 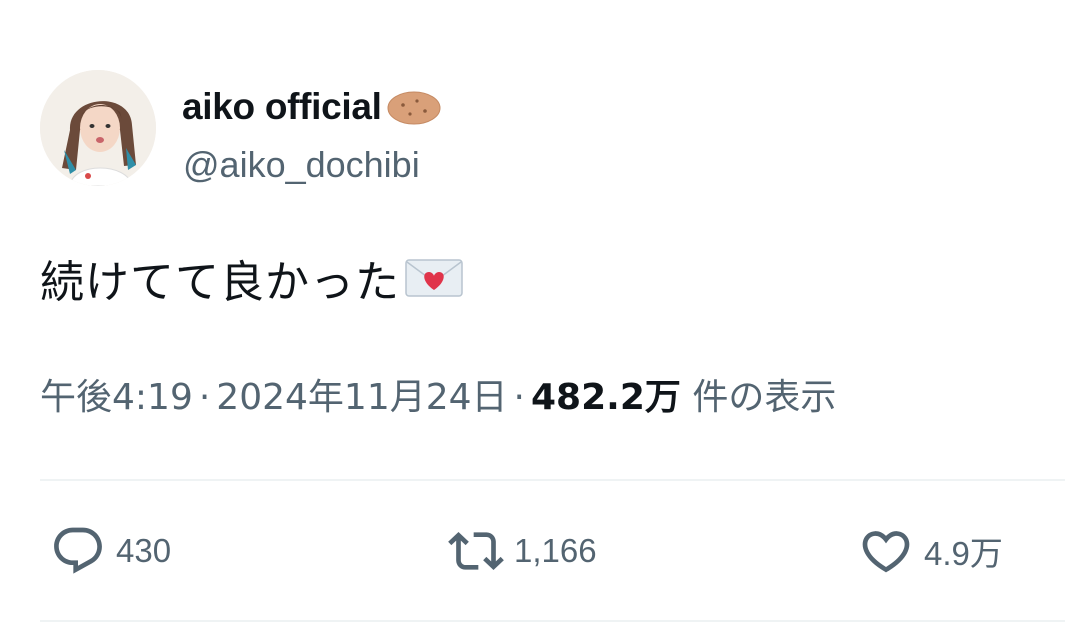 I want to click on reply-icon, so click(x=78, y=550).